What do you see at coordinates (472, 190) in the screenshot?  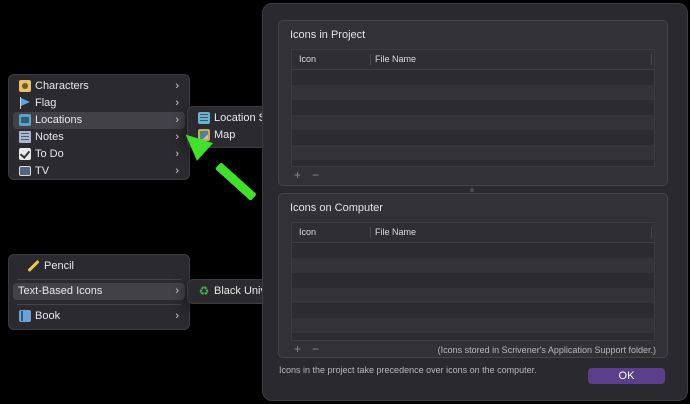 I see `split-view-handle` at bounding box center [472, 190].